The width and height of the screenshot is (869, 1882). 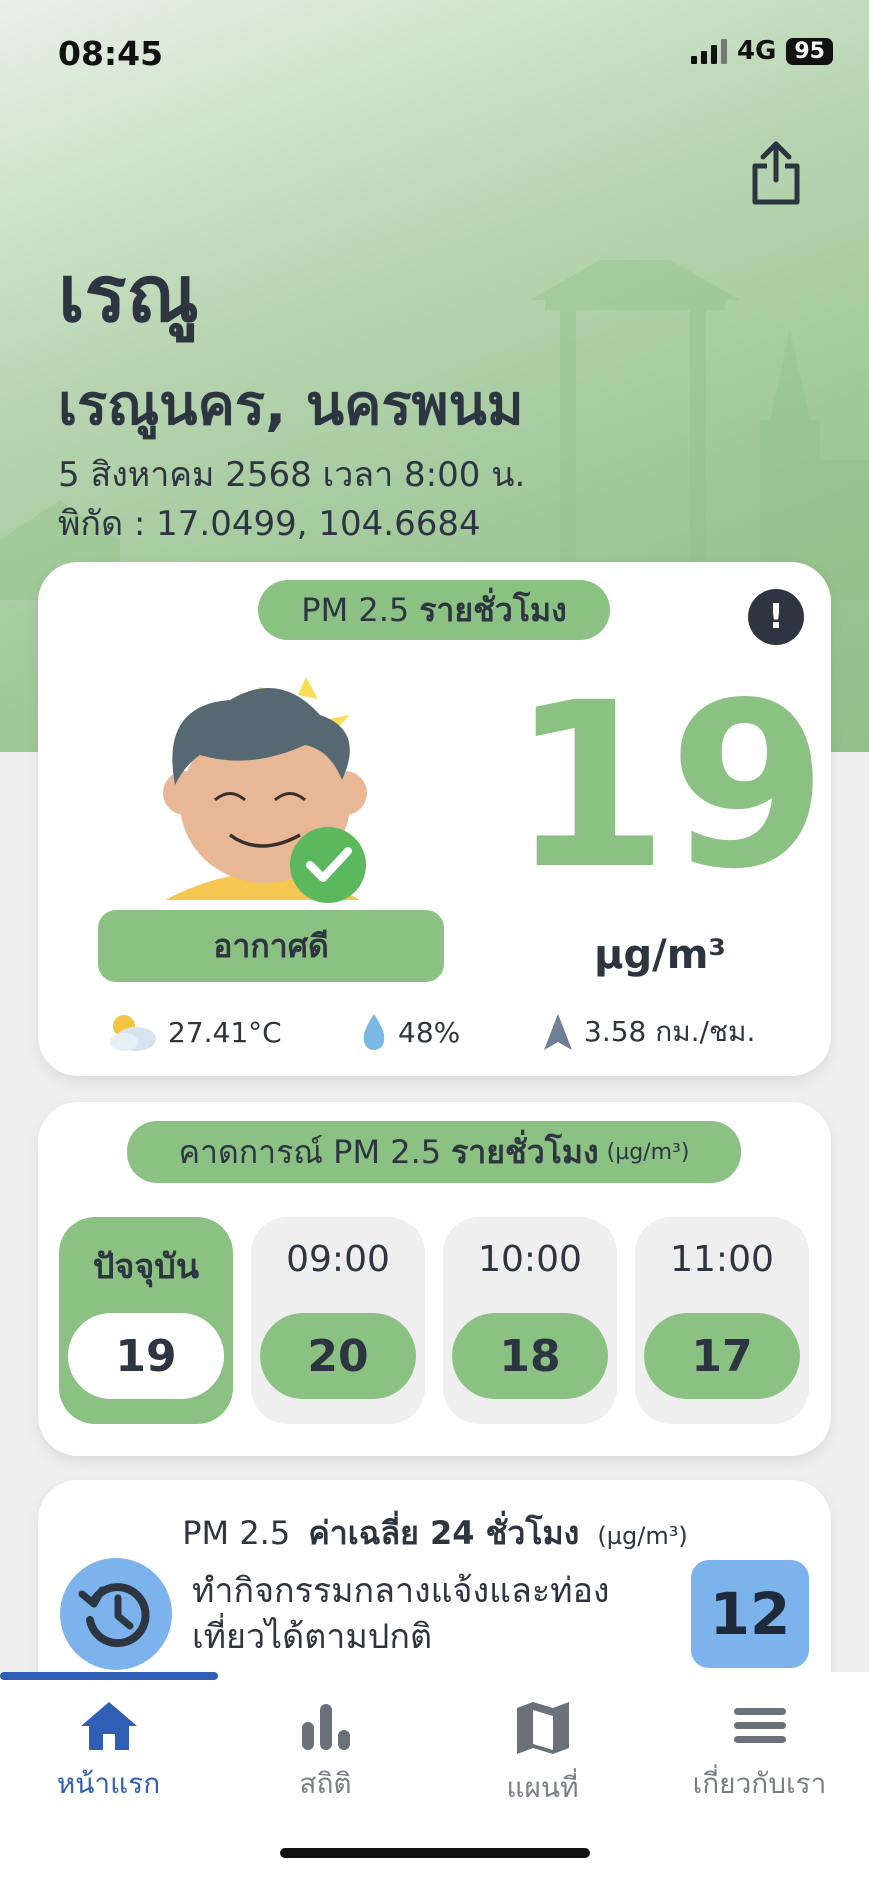 What do you see at coordinates (269, 524) in the screenshot?
I see `coordinates: พิกัด : 17.0499, 104.6684` at bounding box center [269, 524].